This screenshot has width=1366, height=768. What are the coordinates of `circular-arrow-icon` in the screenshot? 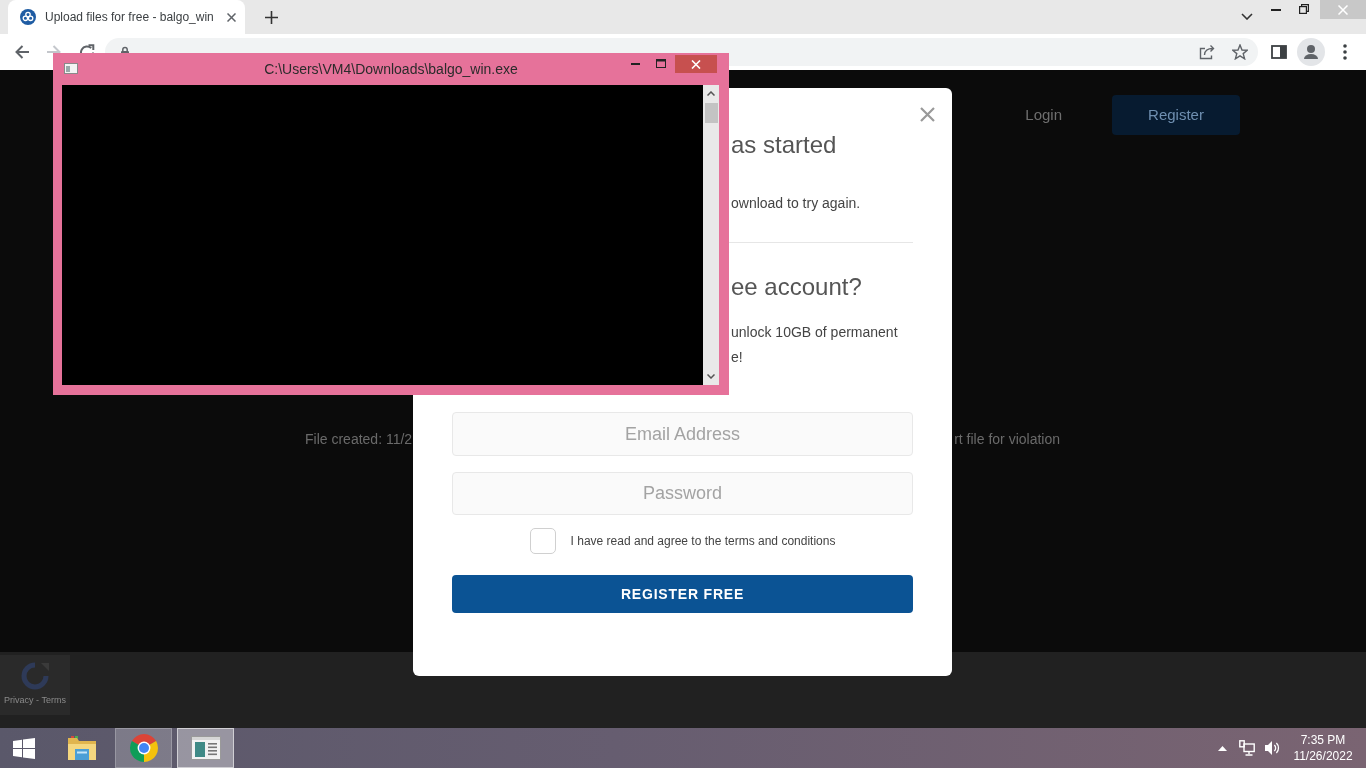 It's located at (35, 676).